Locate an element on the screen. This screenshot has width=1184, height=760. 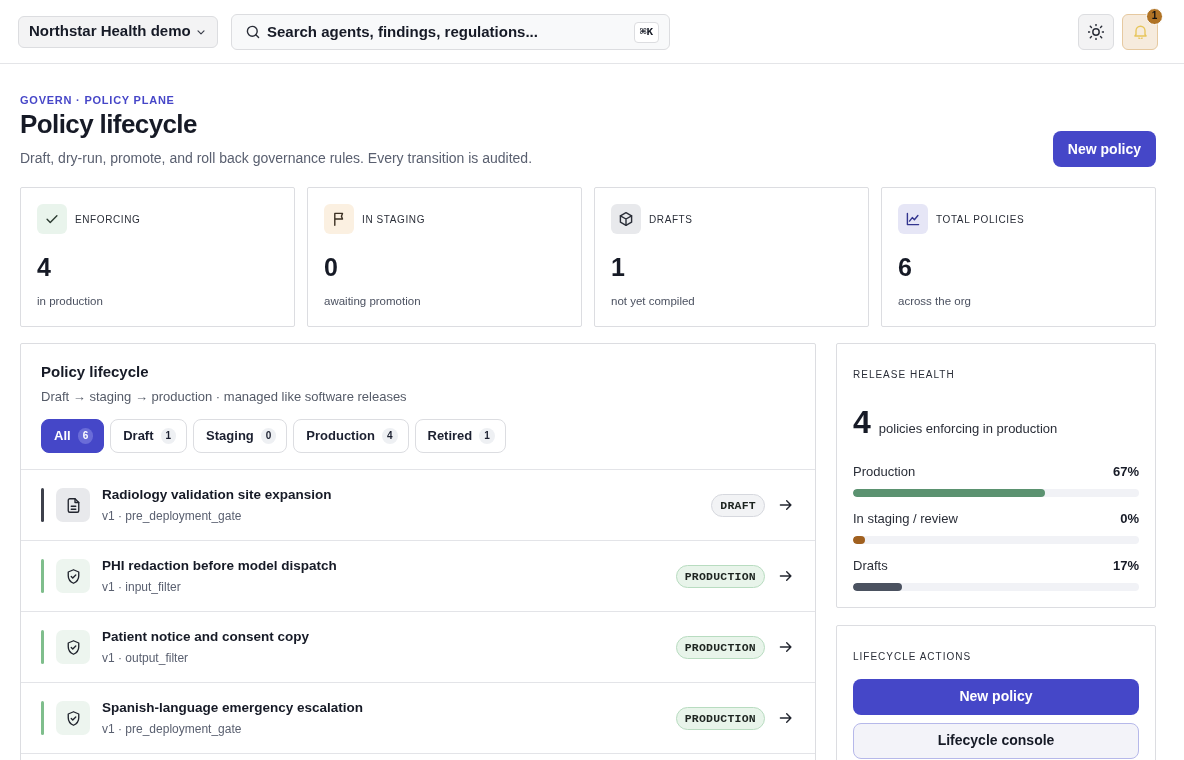
bar-percent: 0% is located at coordinates (1129, 518).